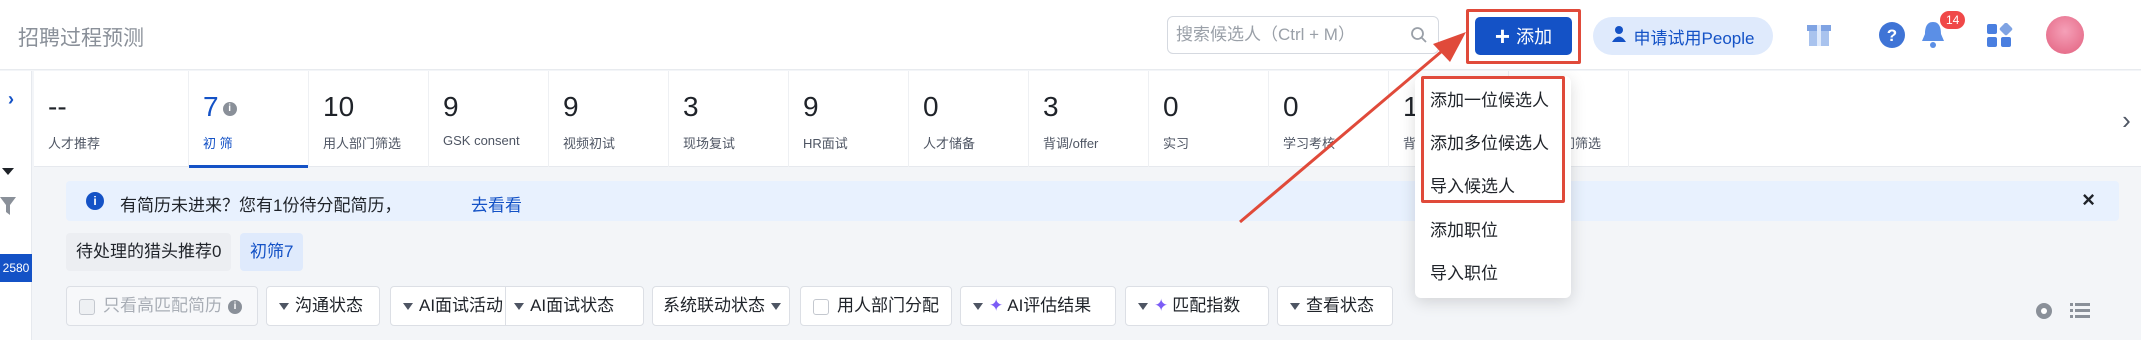  Describe the element at coordinates (461, 305) in the screenshot. I see `filter-label: AI面试活动` at that location.